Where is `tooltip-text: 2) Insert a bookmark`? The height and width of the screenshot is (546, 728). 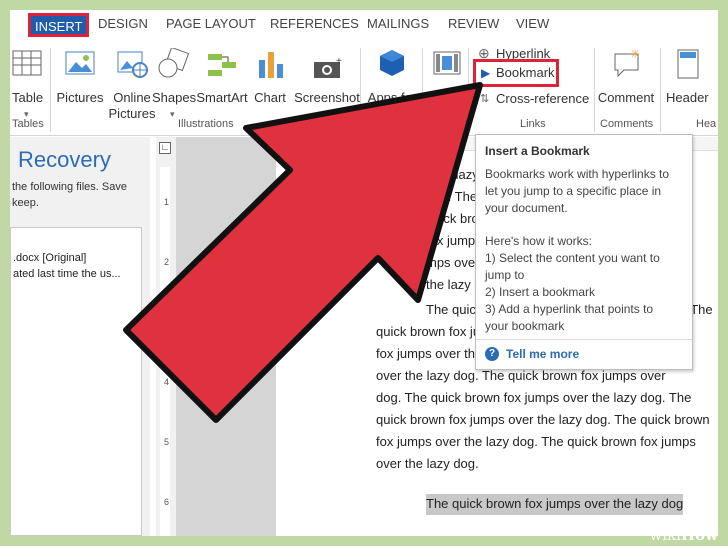 tooltip-text: 2) Insert a bookmark is located at coordinates (540, 292).